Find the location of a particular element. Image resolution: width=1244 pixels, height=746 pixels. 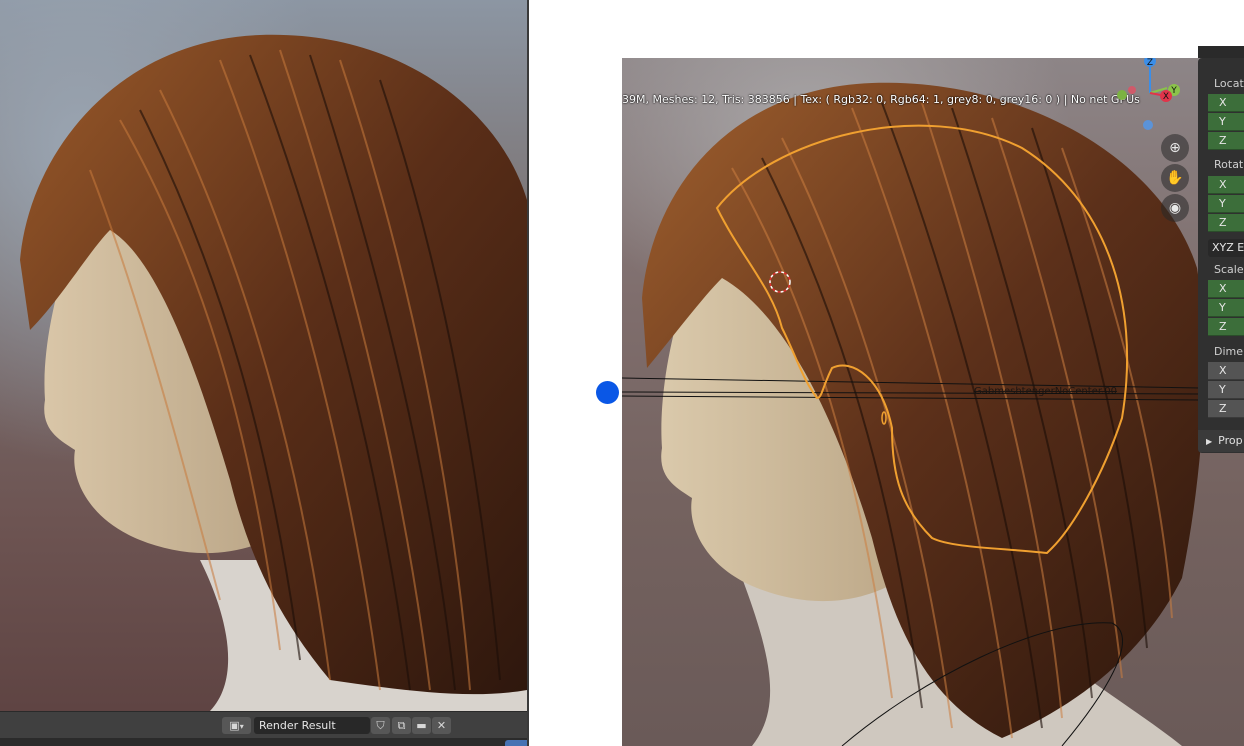

camera-icon: ◉ is located at coordinates (1175, 208).